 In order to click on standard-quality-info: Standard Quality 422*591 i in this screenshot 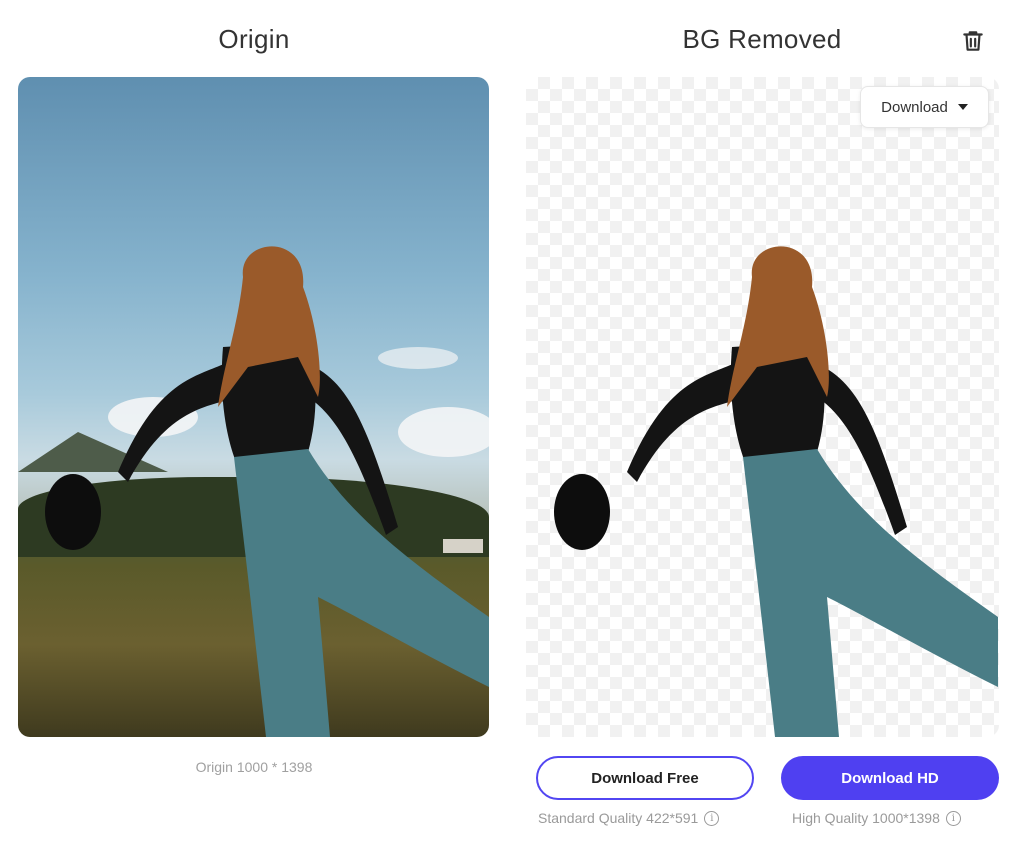, I will do `click(629, 818)`.